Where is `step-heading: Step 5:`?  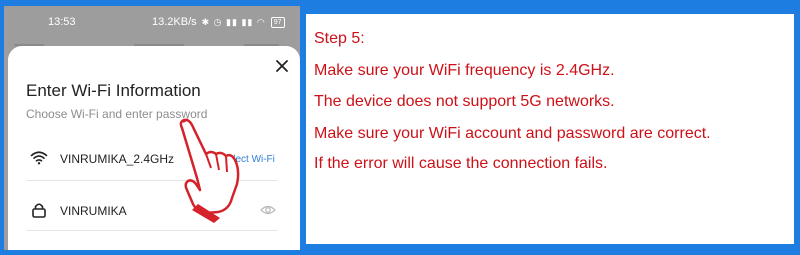 step-heading: Step 5: is located at coordinates (339, 38).